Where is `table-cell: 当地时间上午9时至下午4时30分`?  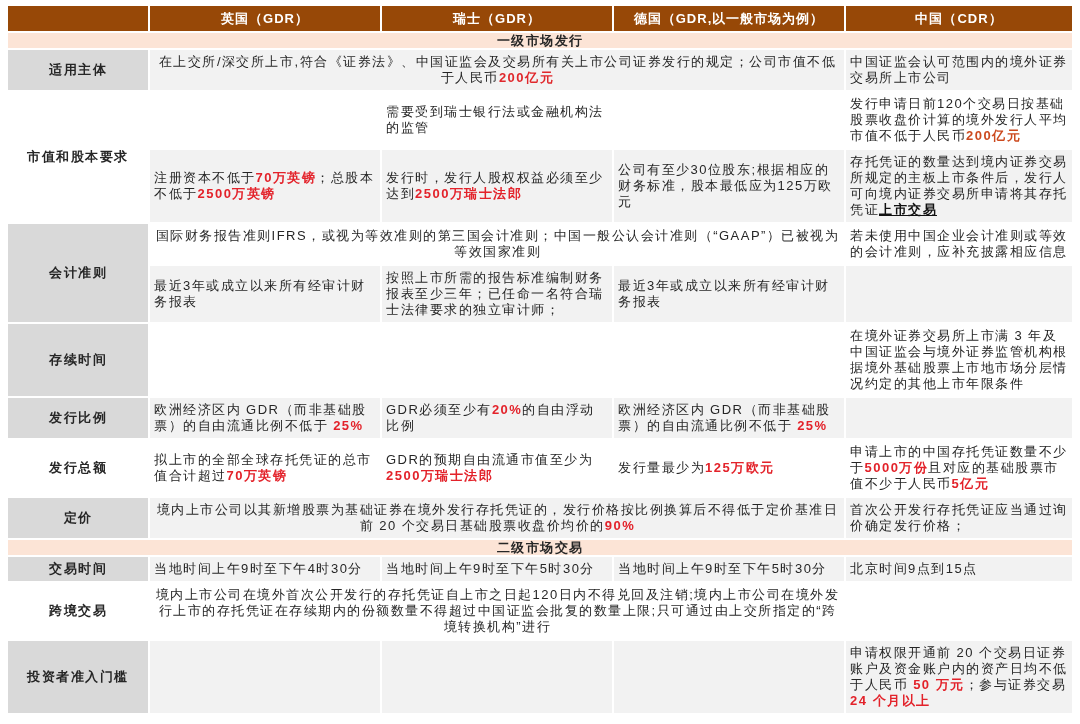 table-cell: 当地时间上午9时至下午4时30分 is located at coordinates (265, 569).